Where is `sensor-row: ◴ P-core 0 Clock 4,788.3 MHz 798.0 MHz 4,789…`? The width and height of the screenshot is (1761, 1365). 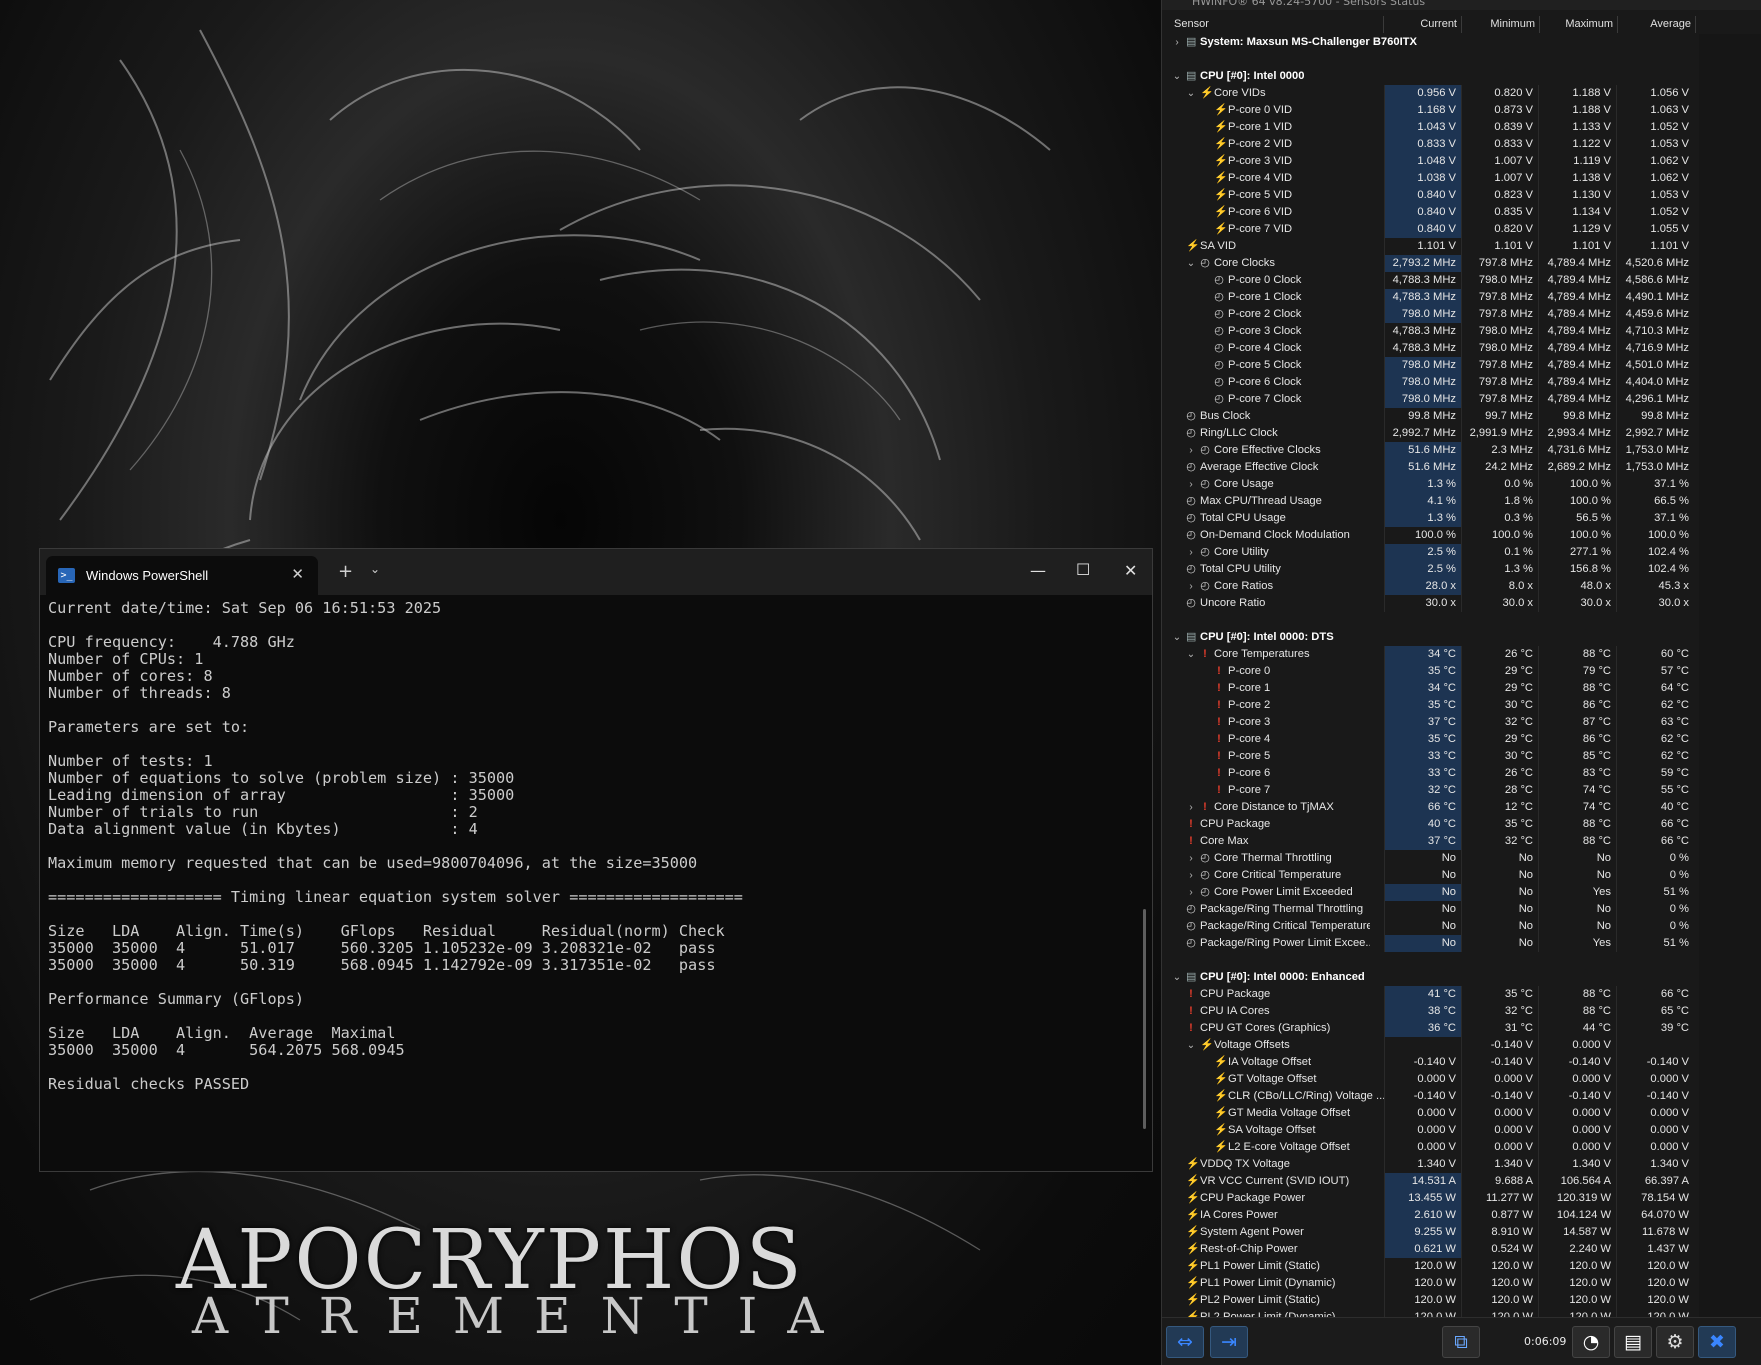
sensor-row: ◴ P-core 0 Clock 4,788.3 MHz 798.0 MHz 4,789… is located at coordinates (1430, 280).